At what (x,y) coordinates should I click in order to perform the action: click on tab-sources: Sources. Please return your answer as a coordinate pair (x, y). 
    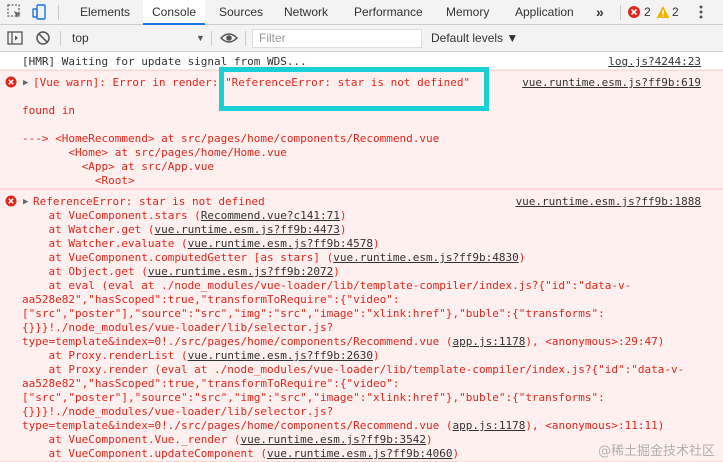
    Looking at the image, I should click on (241, 12).